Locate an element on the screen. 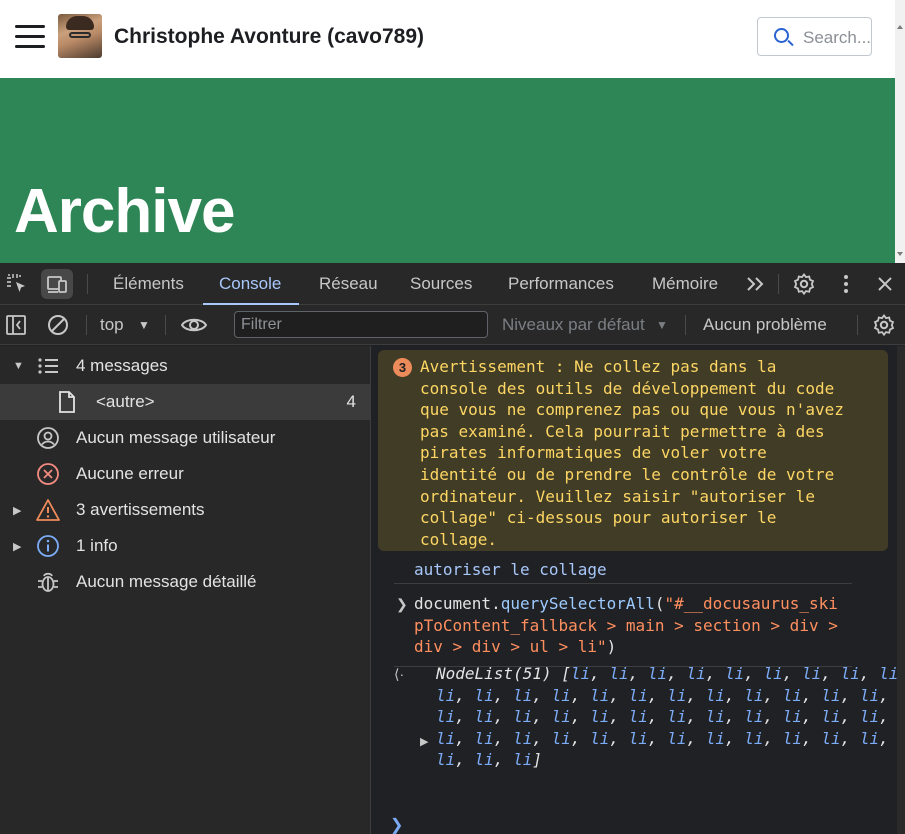 The width and height of the screenshot is (905, 834). command-close-paren: ) is located at coordinates (611, 647).